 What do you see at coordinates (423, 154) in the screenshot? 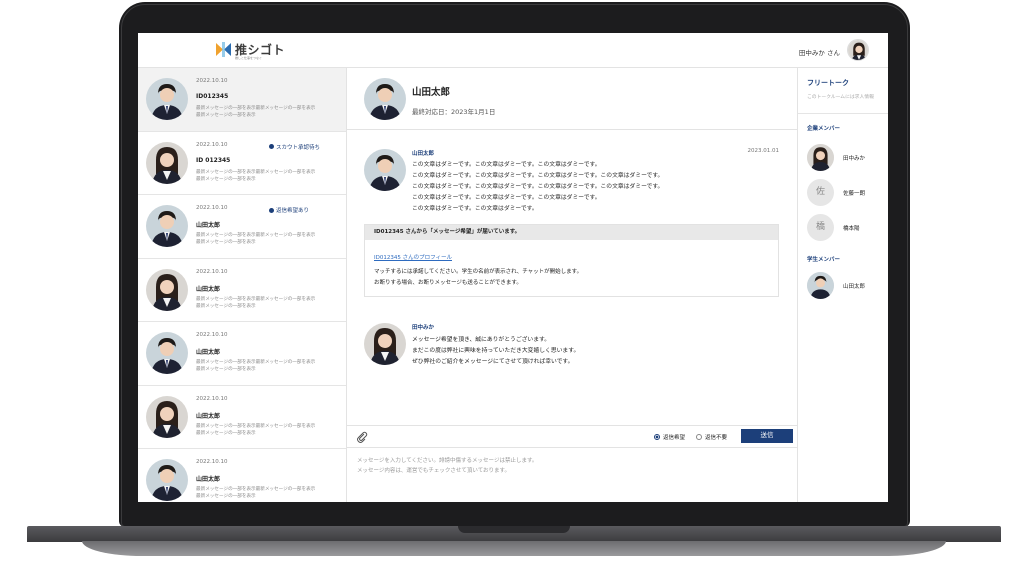
I see `message-sender: 山田太郎` at bounding box center [423, 154].